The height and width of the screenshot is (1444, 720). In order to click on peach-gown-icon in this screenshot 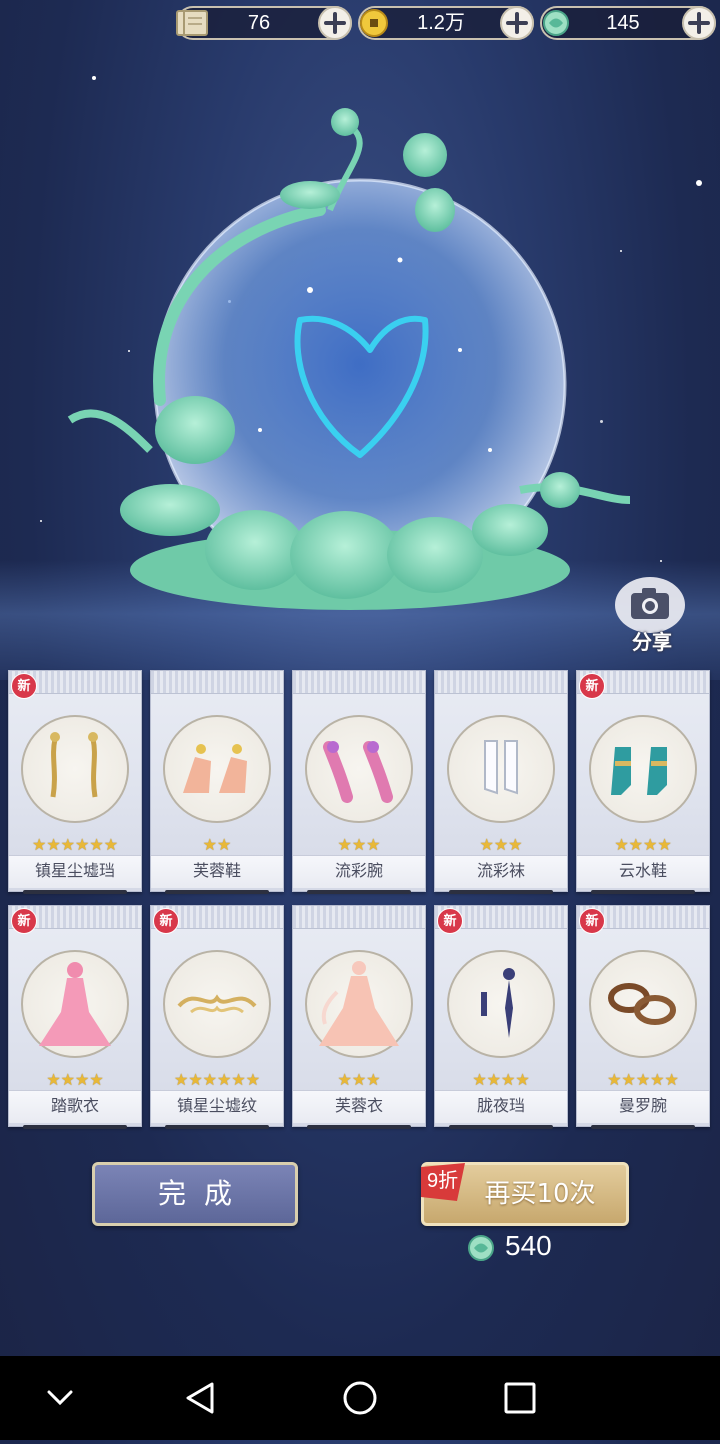, I will do `click(359, 1003)`.